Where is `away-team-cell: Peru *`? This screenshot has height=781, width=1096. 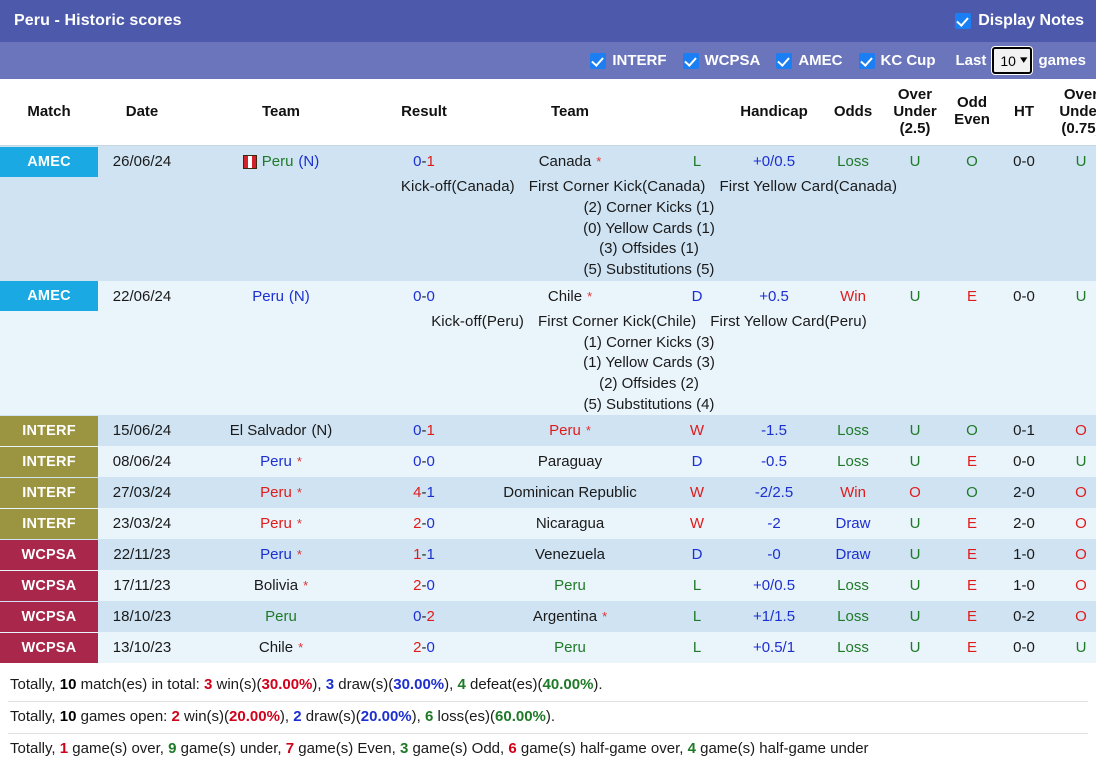 away-team-cell: Peru * is located at coordinates (570, 431).